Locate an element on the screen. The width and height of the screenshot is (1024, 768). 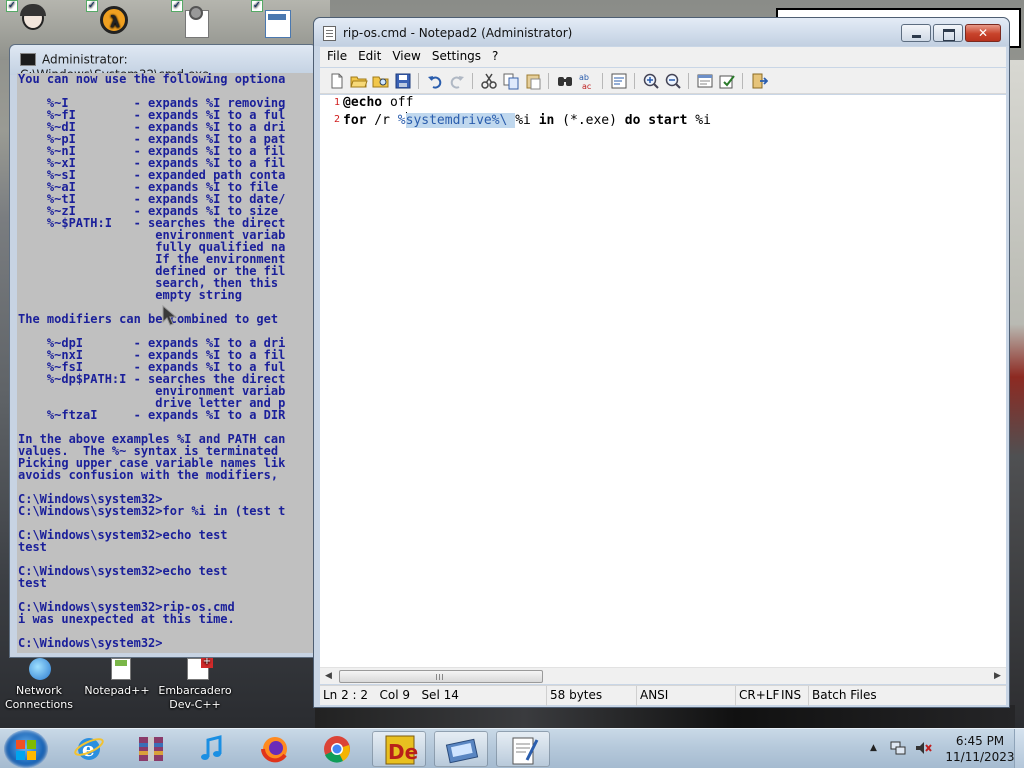
taskbar-internet-explorer: e is located at coordinates (89, 749).